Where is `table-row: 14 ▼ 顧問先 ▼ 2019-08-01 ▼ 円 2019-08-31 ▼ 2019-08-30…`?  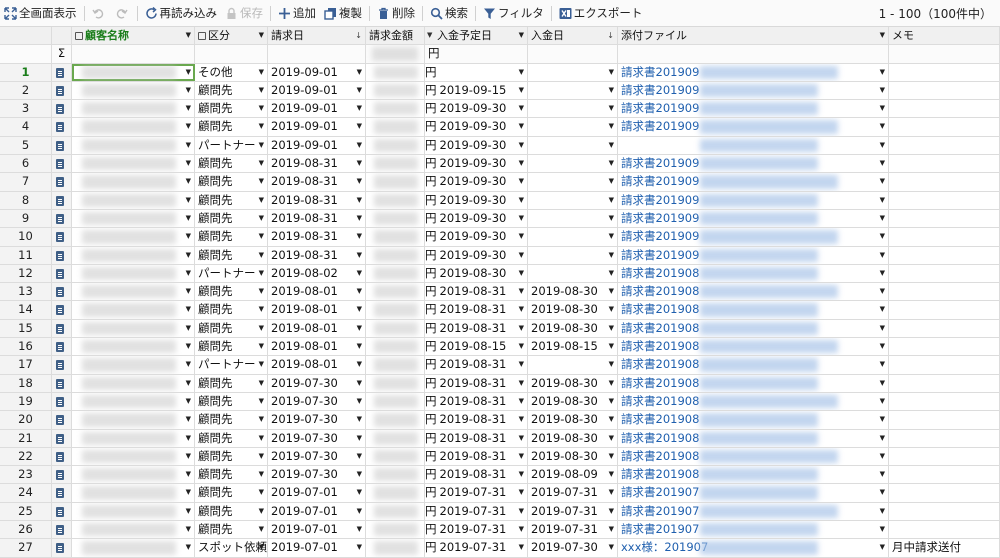 table-row: 14 ▼ 顧問先 ▼ 2019-08-01 ▼ 円 2019-08-31 ▼ 2019-08-30… is located at coordinates (500, 310).